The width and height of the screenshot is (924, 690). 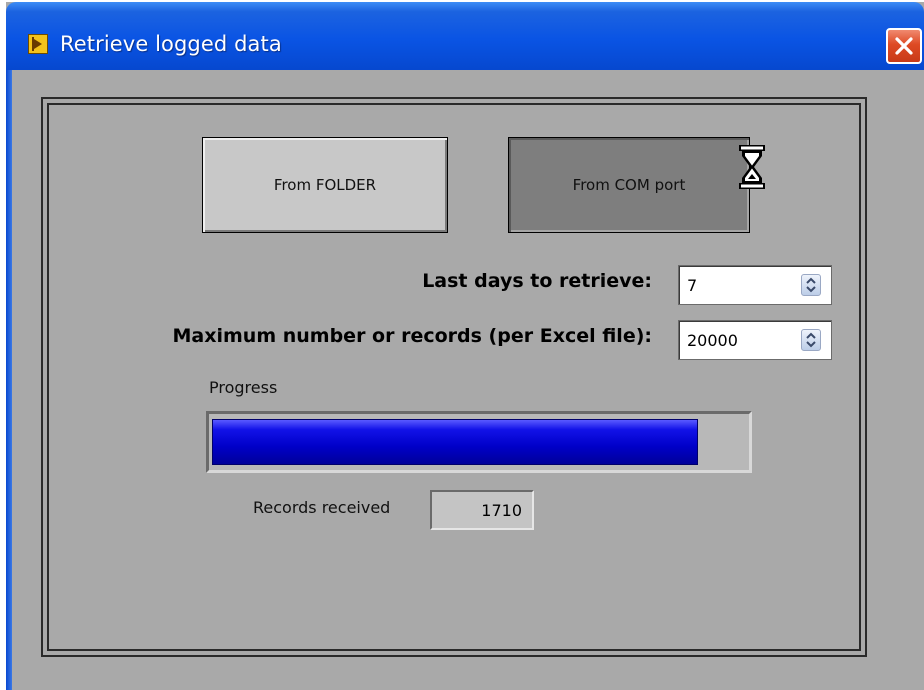 I want to click on progress-bar-fill, so click(x=455, y=442).